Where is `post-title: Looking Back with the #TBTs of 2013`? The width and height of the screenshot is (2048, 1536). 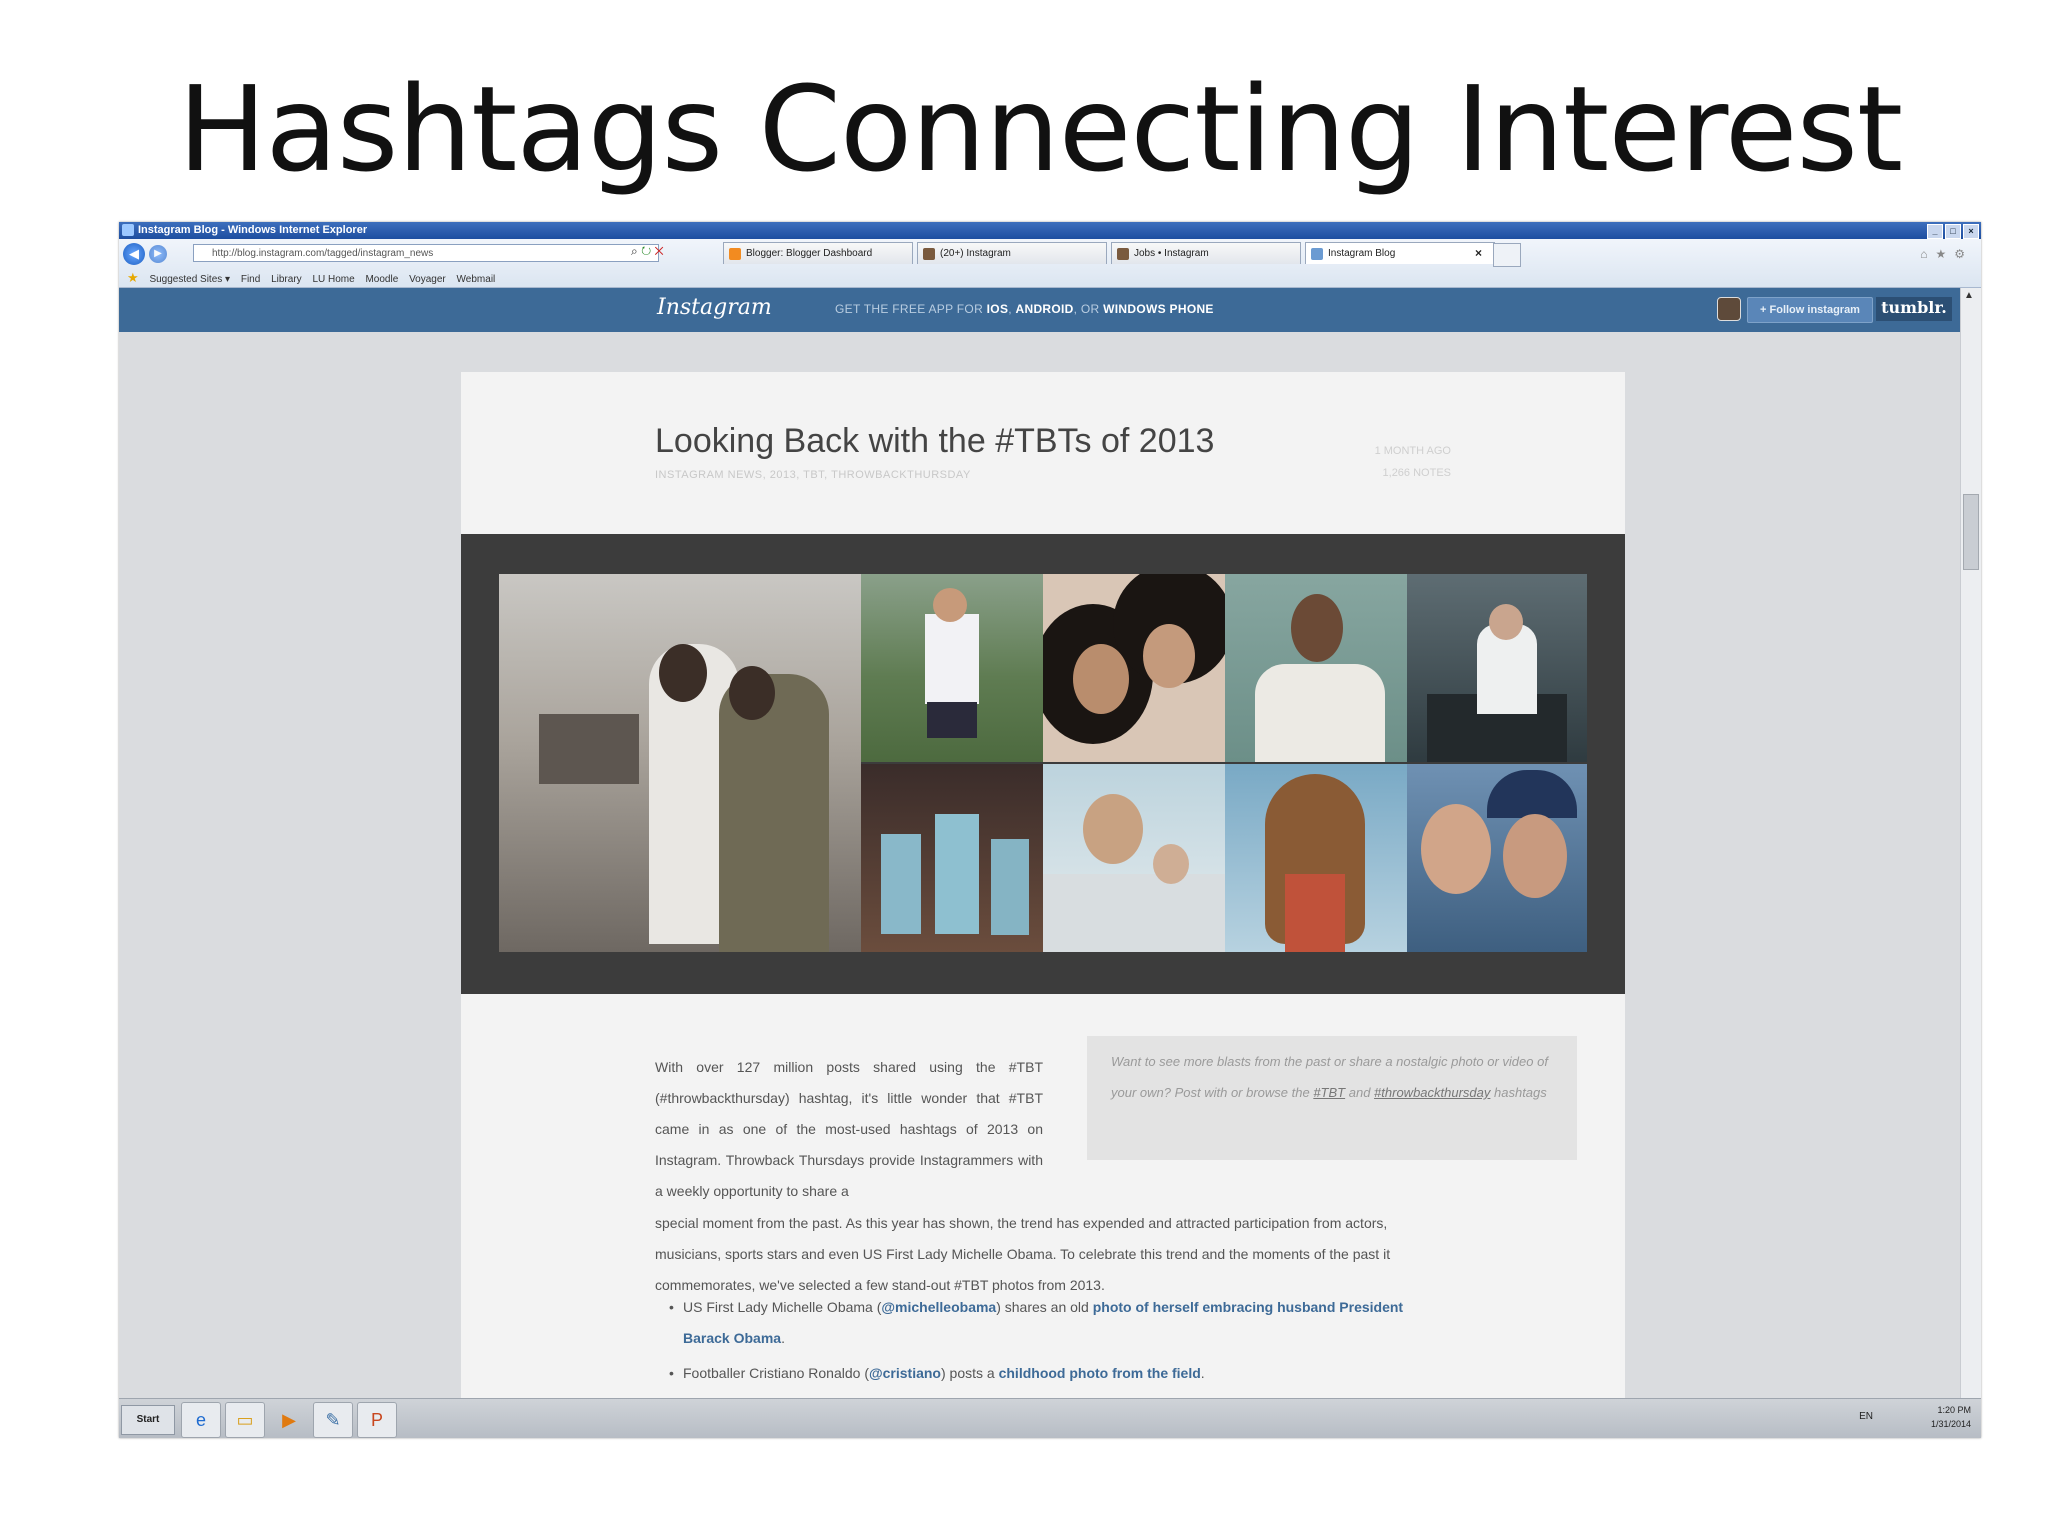
post-title: Looking Back with the #TBTs of 2013 is located at coordinates (934, 441).